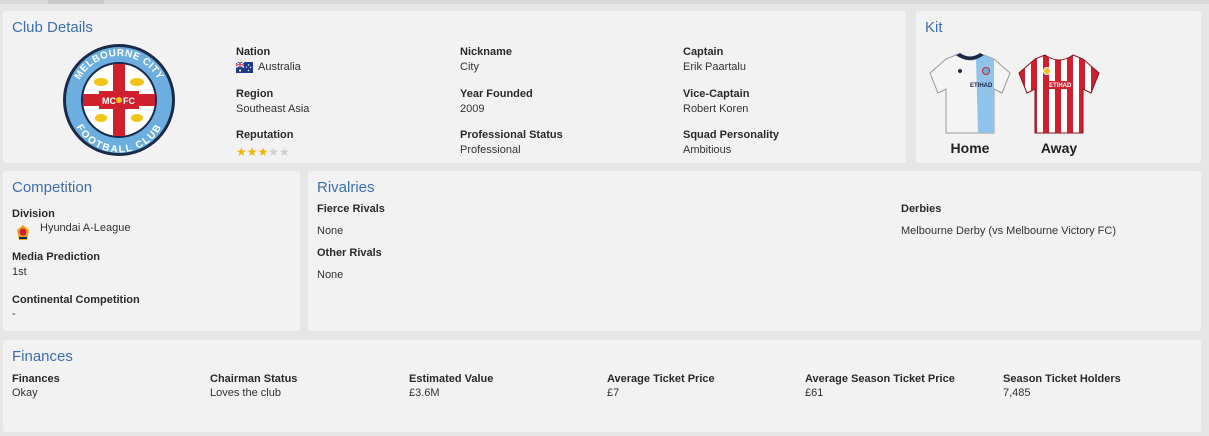  Describe the element at coordinates (1017, 393) in the screenshot. I see `season-ticket-holders-value: 7,485` at that location.